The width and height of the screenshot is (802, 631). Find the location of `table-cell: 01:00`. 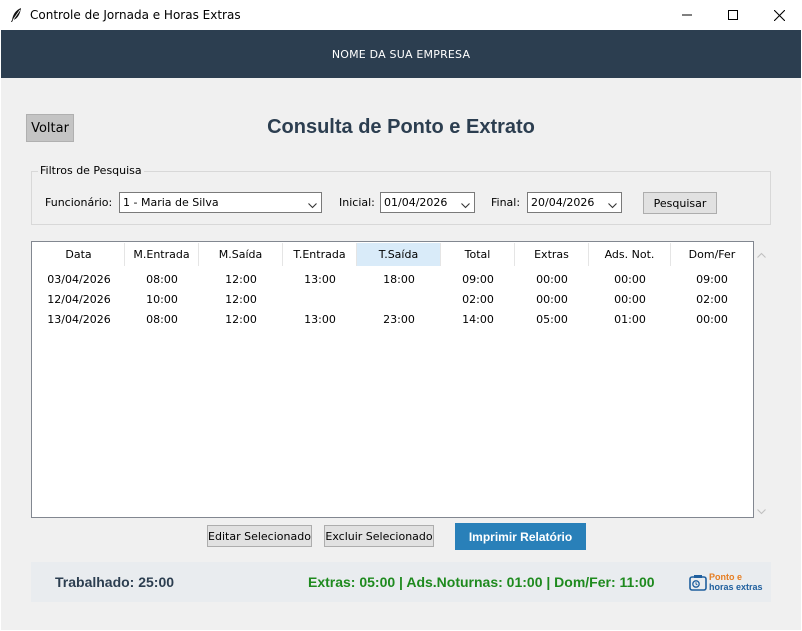

table-cell: 01:00 is located at coordinates (630, 319).